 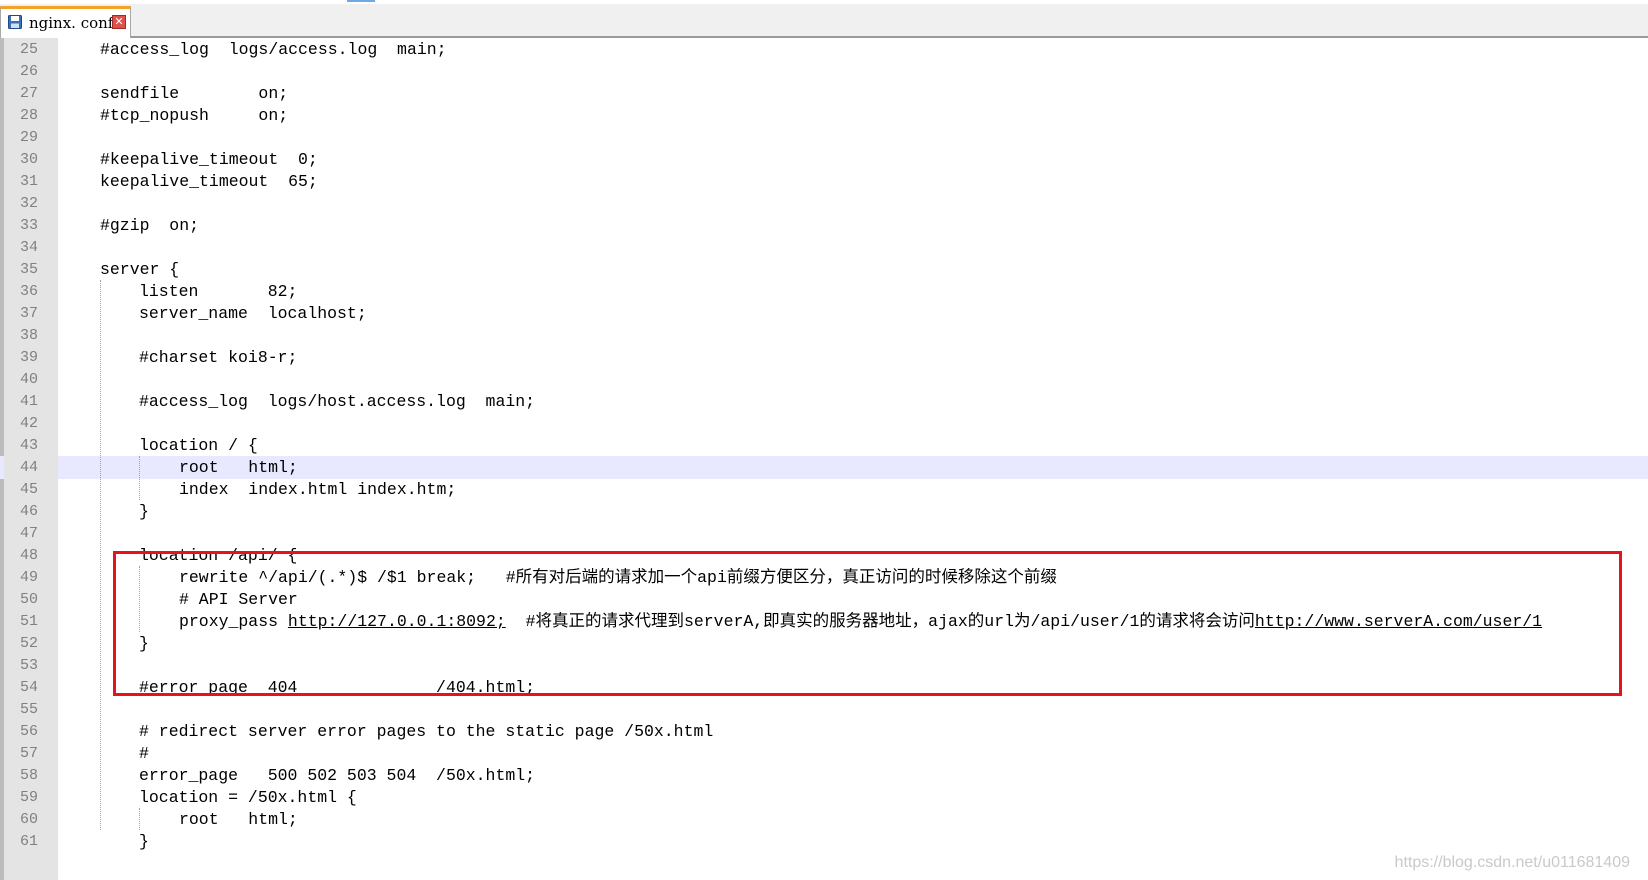 What do you see at coordinates (824, 555) in the screenshot?
I see `code-line: 48 location /api/ {` at bounding box center [824, 555].